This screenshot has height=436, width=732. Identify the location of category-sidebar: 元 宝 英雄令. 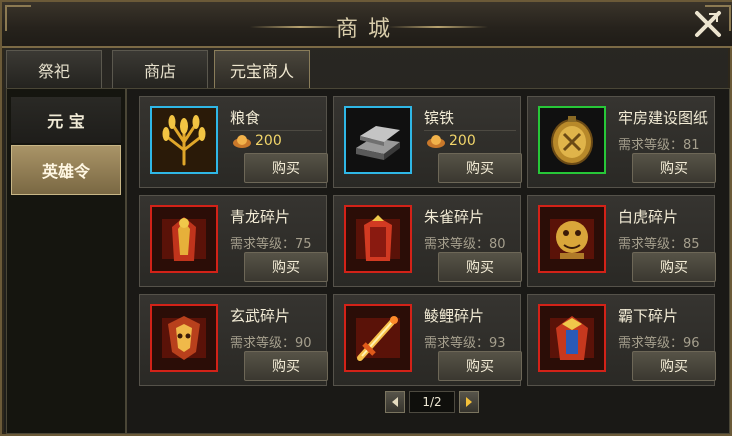
(66, 261).